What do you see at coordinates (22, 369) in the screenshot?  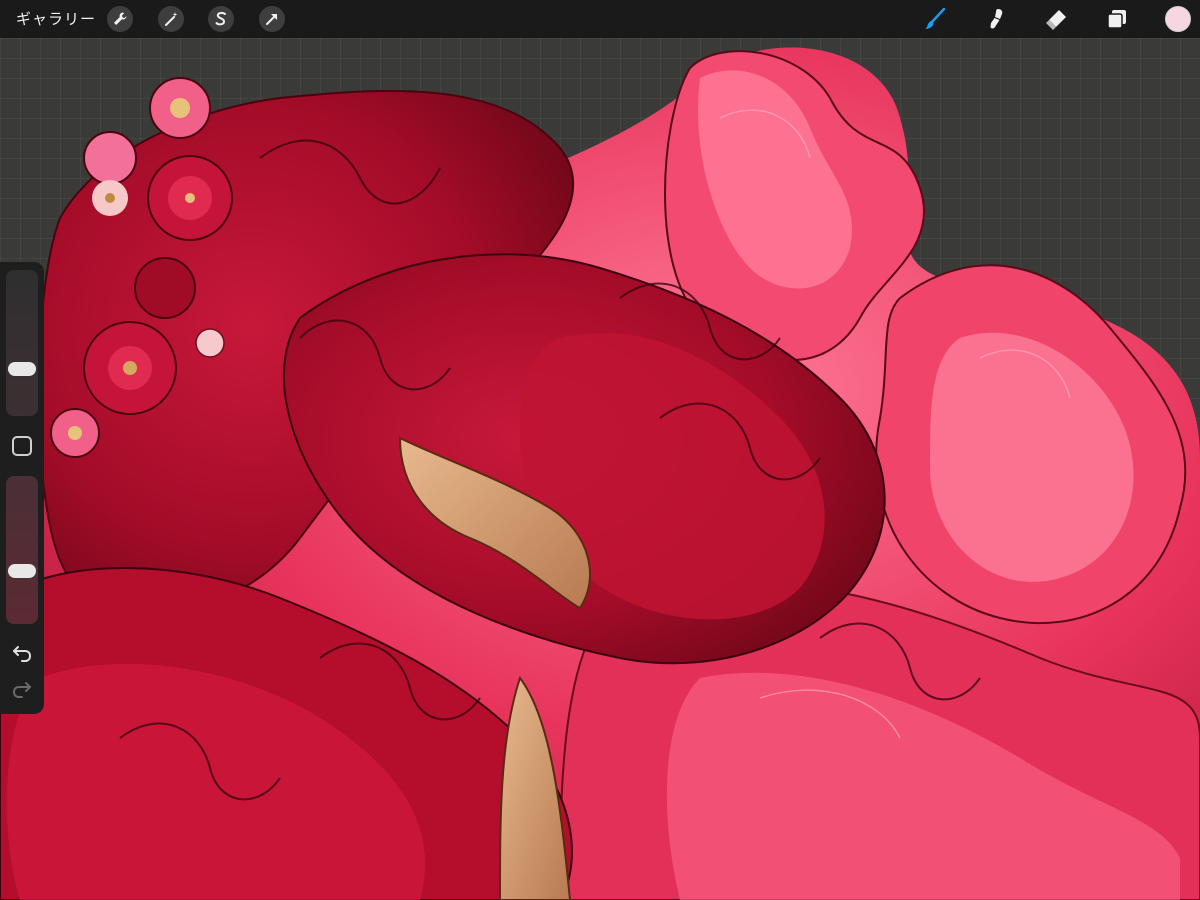 I see `brush-size-thumb` at bounding box center [22, 369].